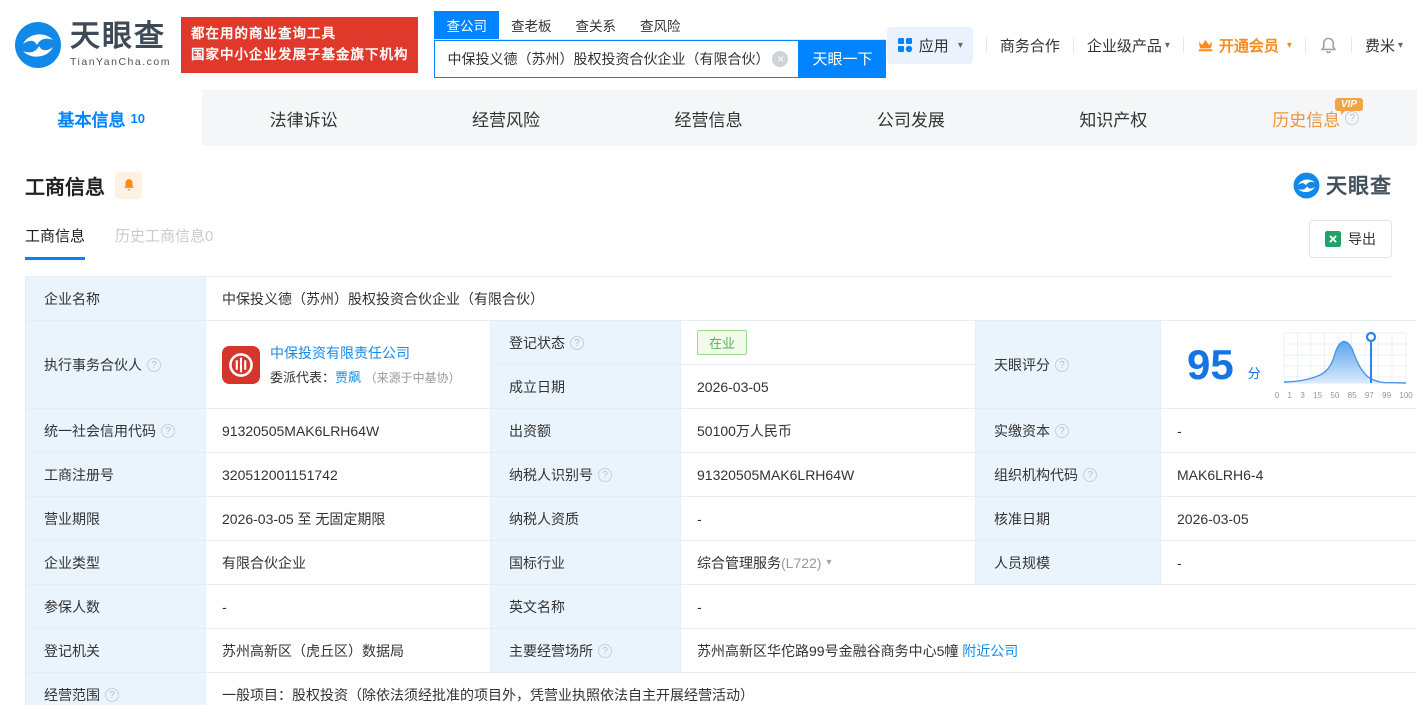 The height and width of the screenshot is (705, 1417). What do you see at coordinates (1022, 364) in the screenshot?
I see `label-text: 天眼评分` at bounding box center [1022, 364].